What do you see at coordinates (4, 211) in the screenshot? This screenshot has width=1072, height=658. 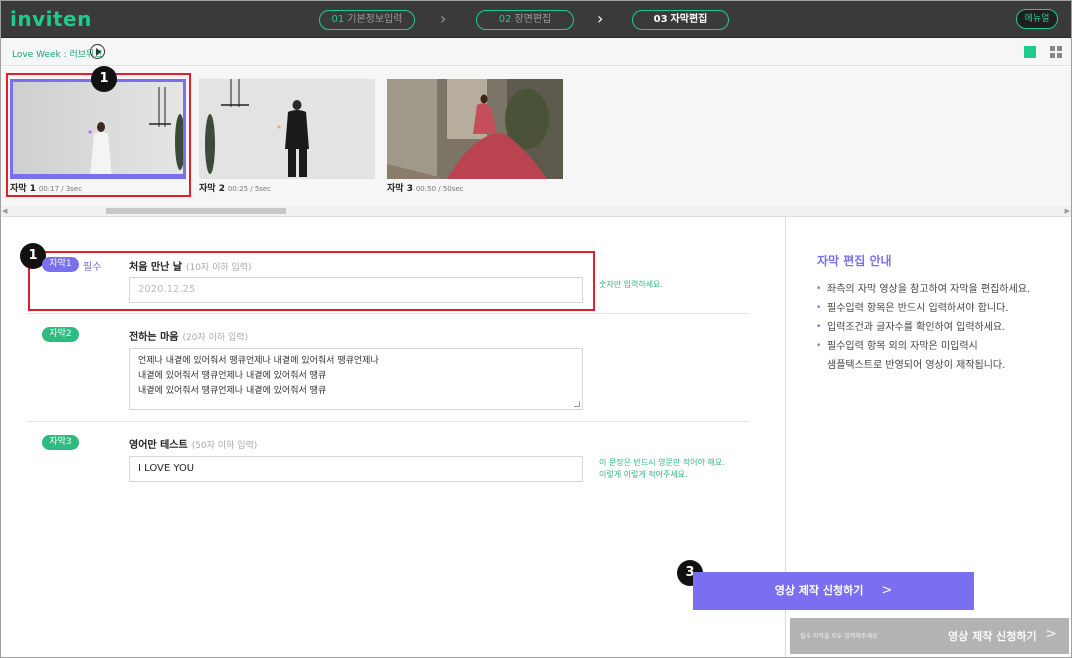 I see `scroll-left-icon: ◀` at bounding box center [4, 211].